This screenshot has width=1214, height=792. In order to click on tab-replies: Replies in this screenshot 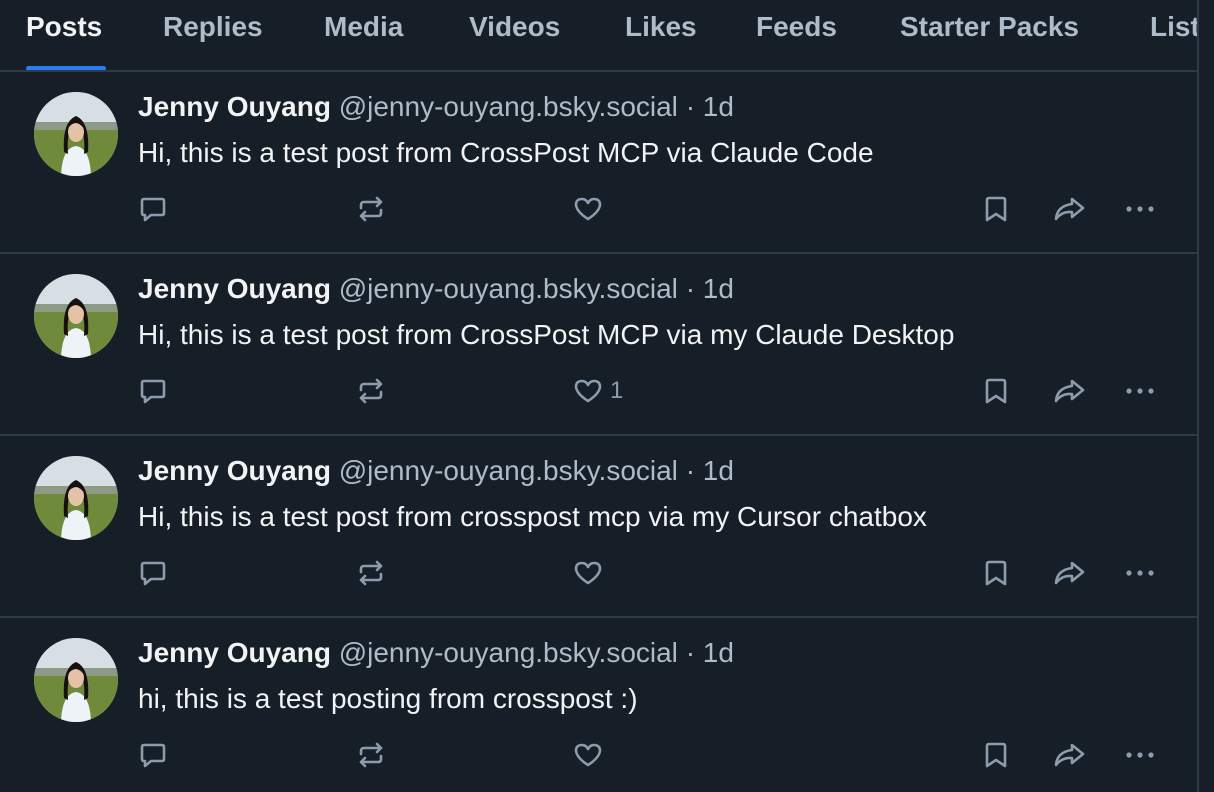, I will do `click(213, 35)`.